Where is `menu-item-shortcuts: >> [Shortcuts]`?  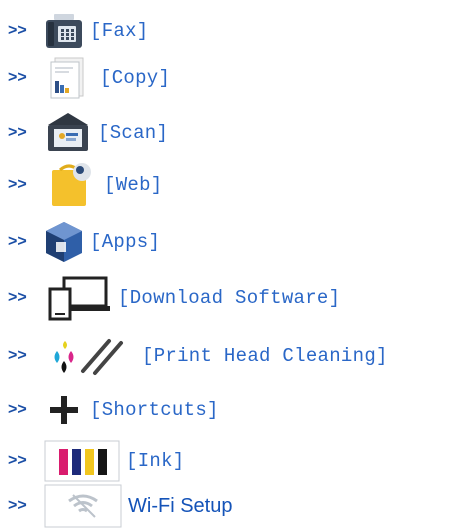
menu-item-shortcuts: >> [Shortcuts] is located at coordinates (113, 410).